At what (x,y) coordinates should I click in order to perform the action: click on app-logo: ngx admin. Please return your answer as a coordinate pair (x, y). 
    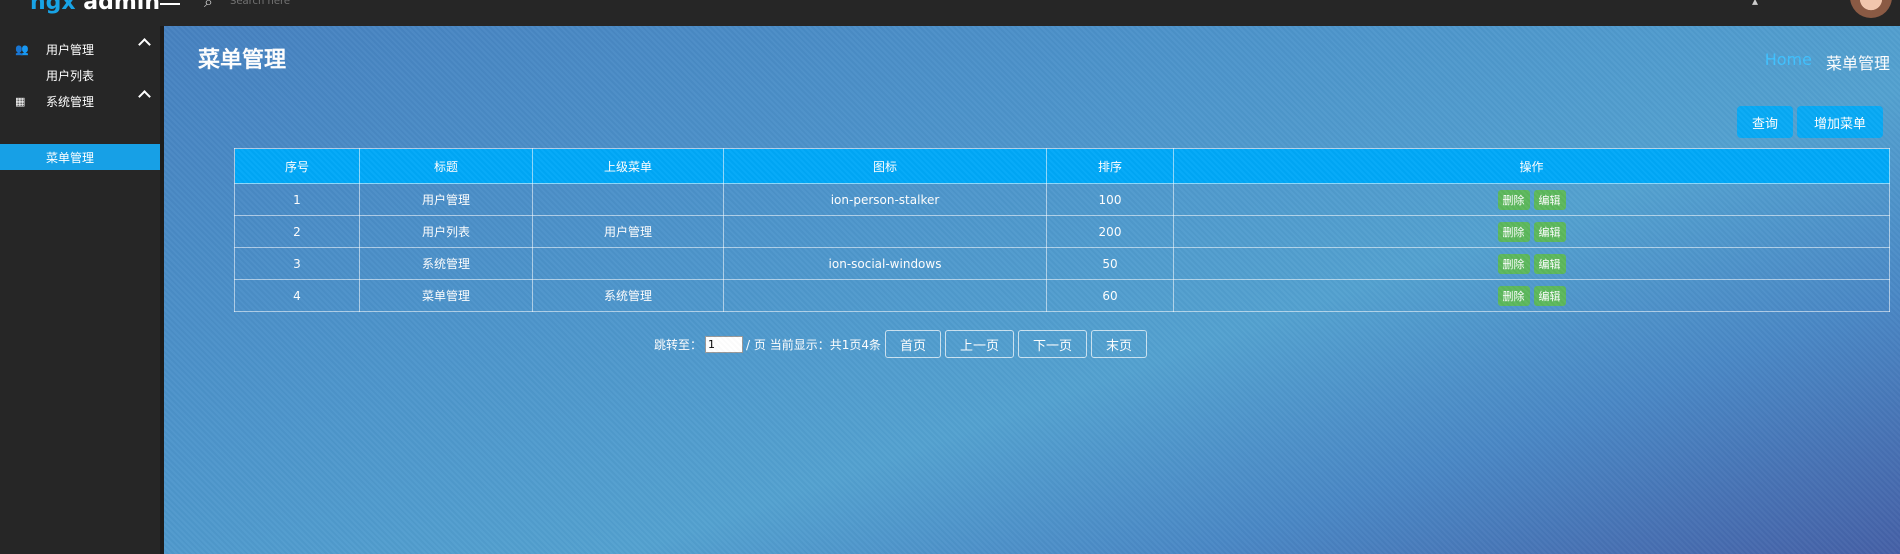
    Looking at the image, I should click on (95, 7).